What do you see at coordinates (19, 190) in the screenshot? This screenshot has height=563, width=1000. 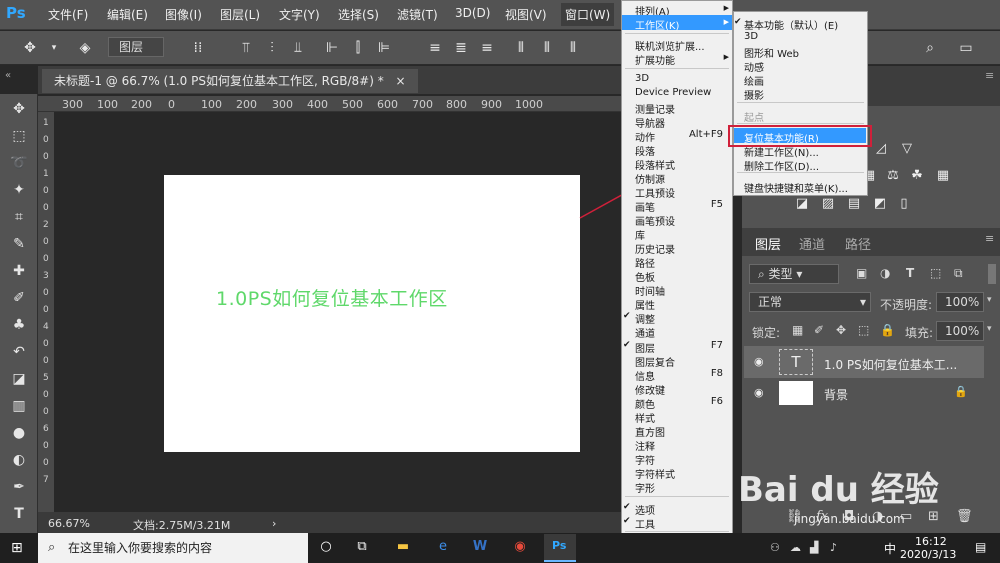 I see `magic-wand-tool-icon: ✦` at bounding box center [19, 190].